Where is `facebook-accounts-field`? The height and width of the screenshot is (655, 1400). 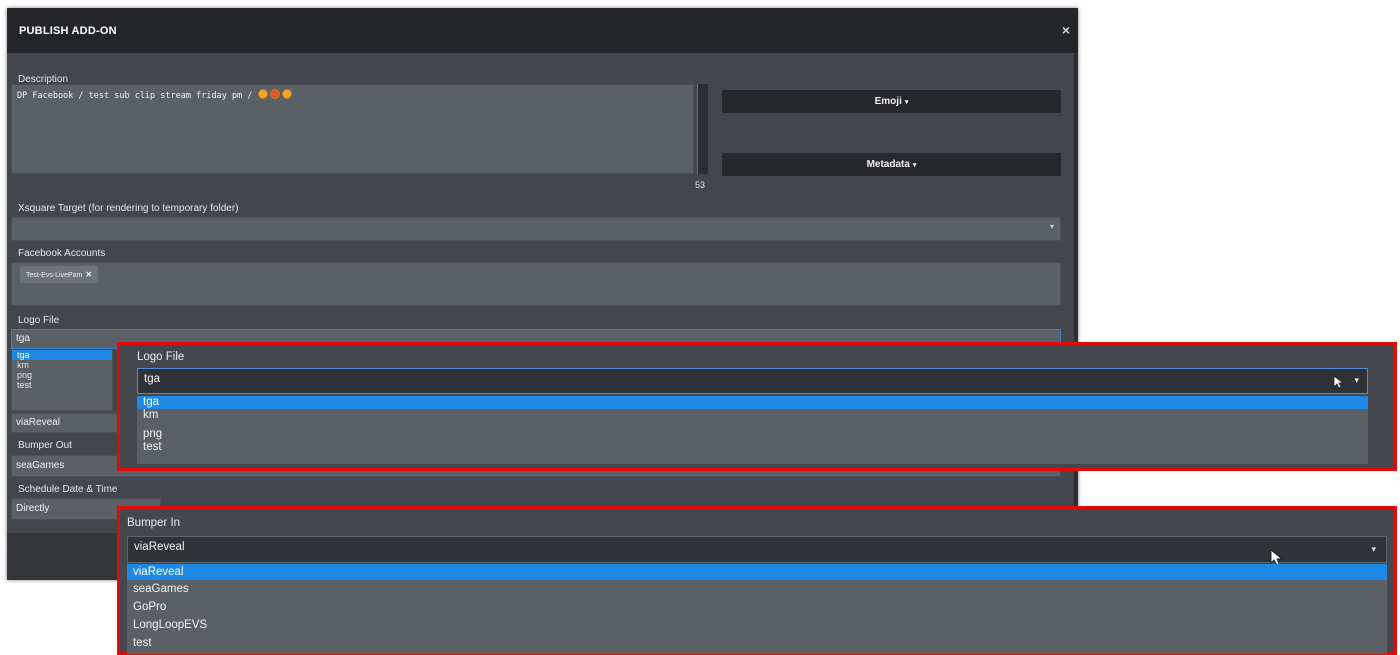 facebook-accounts-field is located at coordinates (536, 284).